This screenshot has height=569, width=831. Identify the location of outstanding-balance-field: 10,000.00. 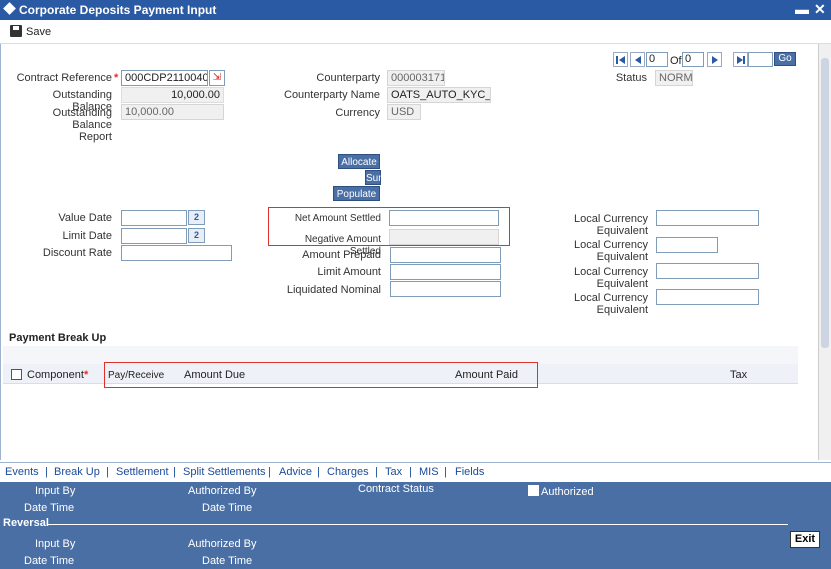
(172, 95).